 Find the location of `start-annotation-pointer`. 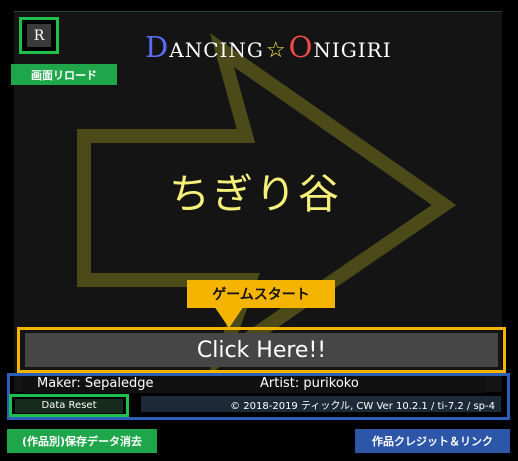

start-annotation-pointer is located at coordinates (229, 317).